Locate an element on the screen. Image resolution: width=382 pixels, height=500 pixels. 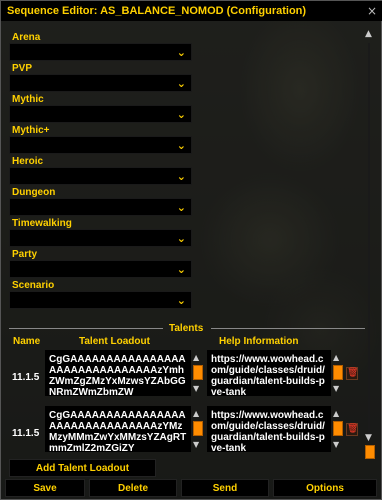
env-label: PVP is located at coordinates (22, 68).